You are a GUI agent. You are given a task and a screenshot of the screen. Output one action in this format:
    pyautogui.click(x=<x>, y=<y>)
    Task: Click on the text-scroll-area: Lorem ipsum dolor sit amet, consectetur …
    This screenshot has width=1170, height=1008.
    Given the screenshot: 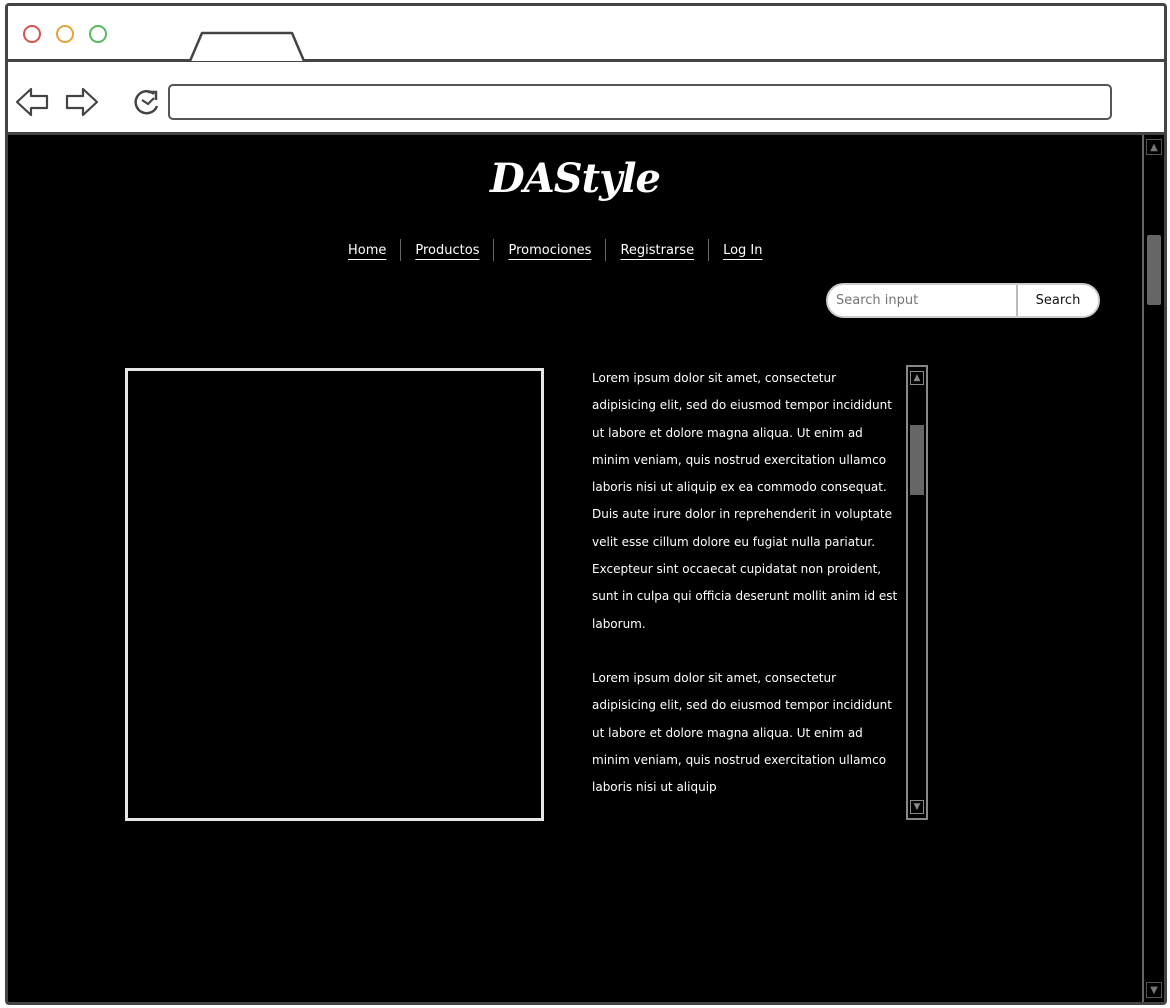 What is the action you would take?
    pyautogui.click(x=760, y=592)
    